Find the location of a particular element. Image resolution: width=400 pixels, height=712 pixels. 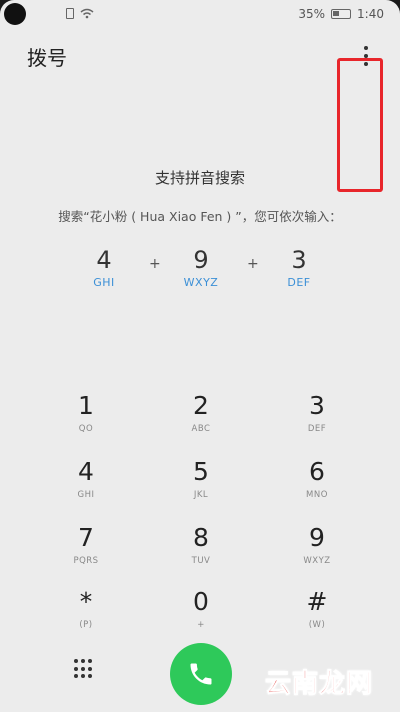

key-8: 8 TUV is located at coordinates (201, 555).